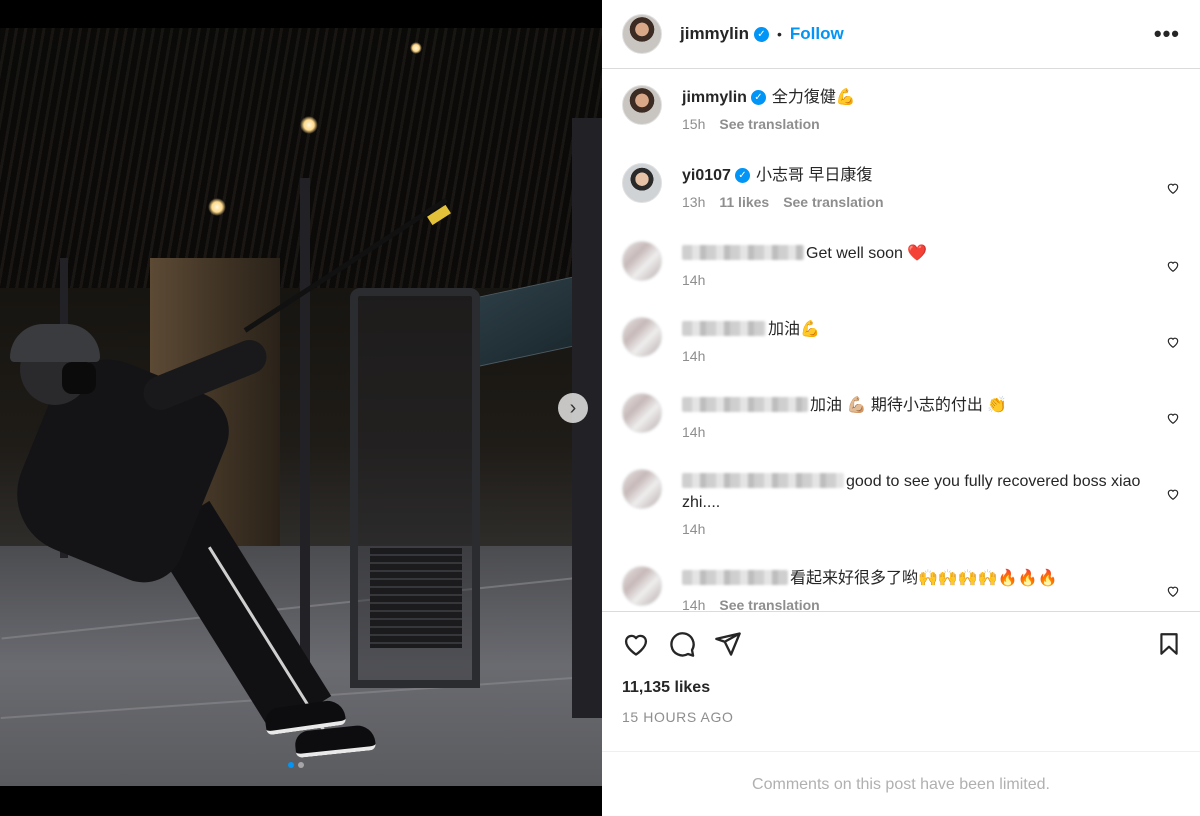 Image resolution: width=1200 pixels, height=816 pixels. I want to click on wall-poster, so click(529, 321).